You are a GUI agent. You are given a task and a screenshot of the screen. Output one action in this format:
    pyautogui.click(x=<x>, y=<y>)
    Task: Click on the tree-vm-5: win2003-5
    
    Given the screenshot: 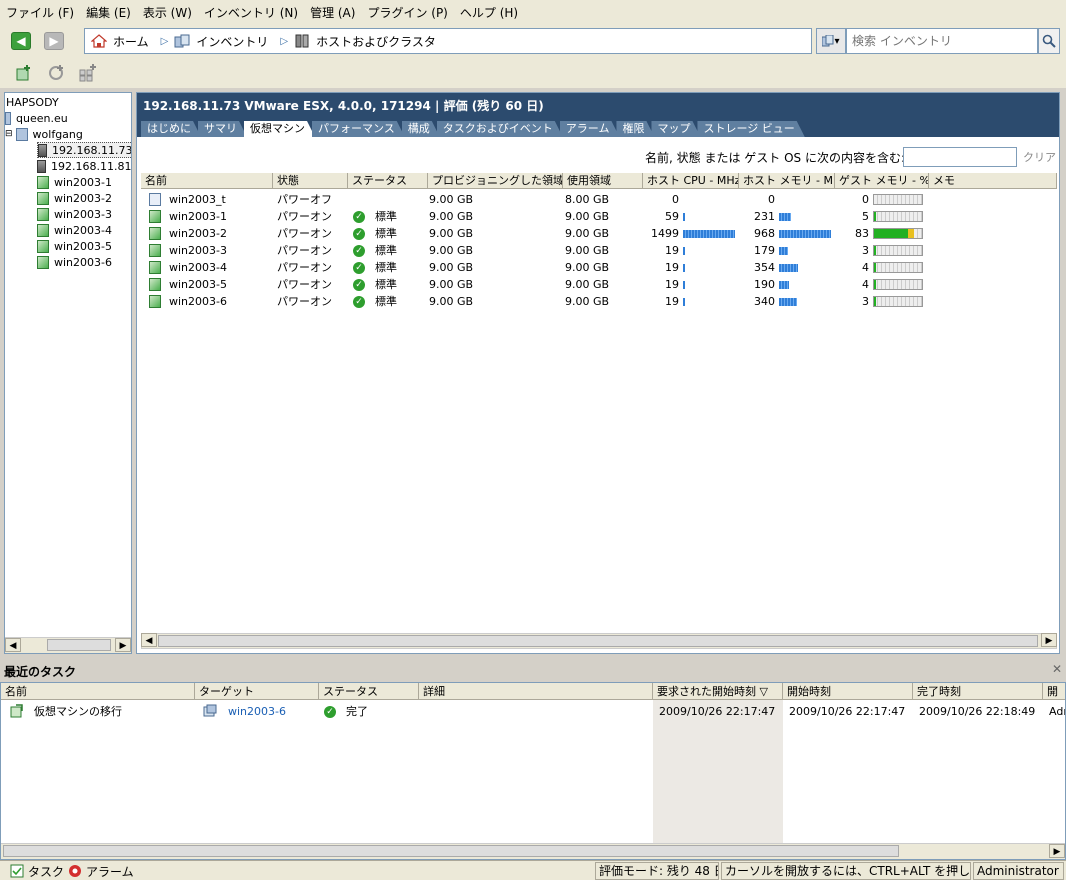 What is the action you would take?
    pyautogui.click(x=74, y=246)
    